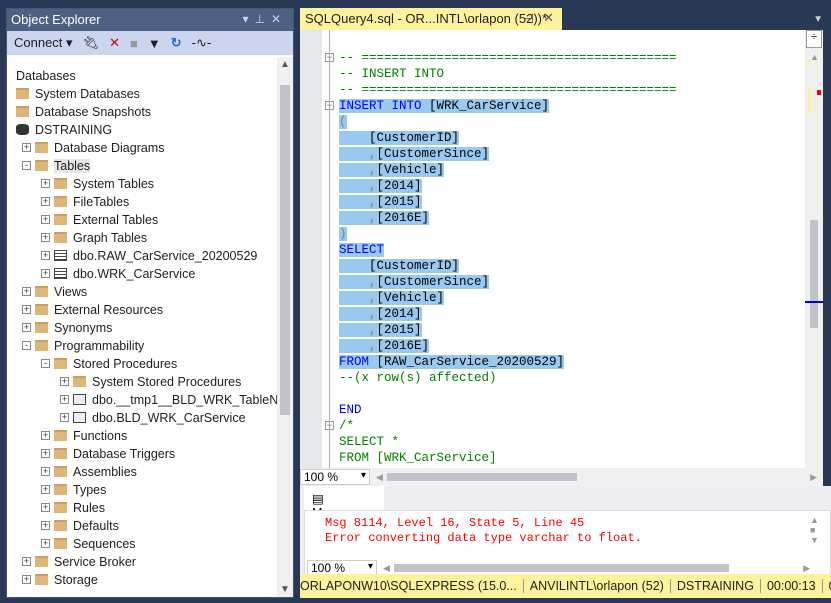 This screenshot has height=603, width=831. I want to click on close-tab-icon: ✕, so click(548, 18).